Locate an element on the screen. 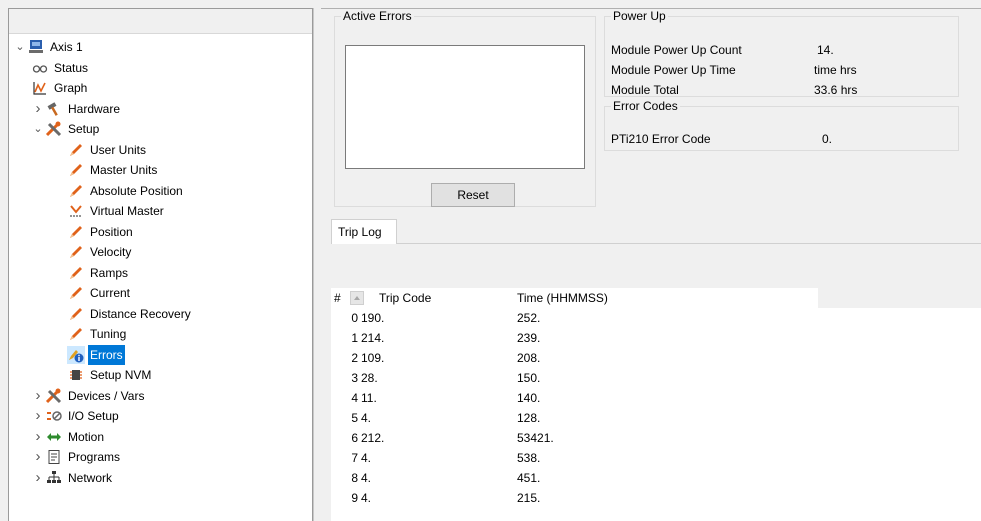  tree-item-absolute-position: Absolute Position is located at coordinates (126, 191).